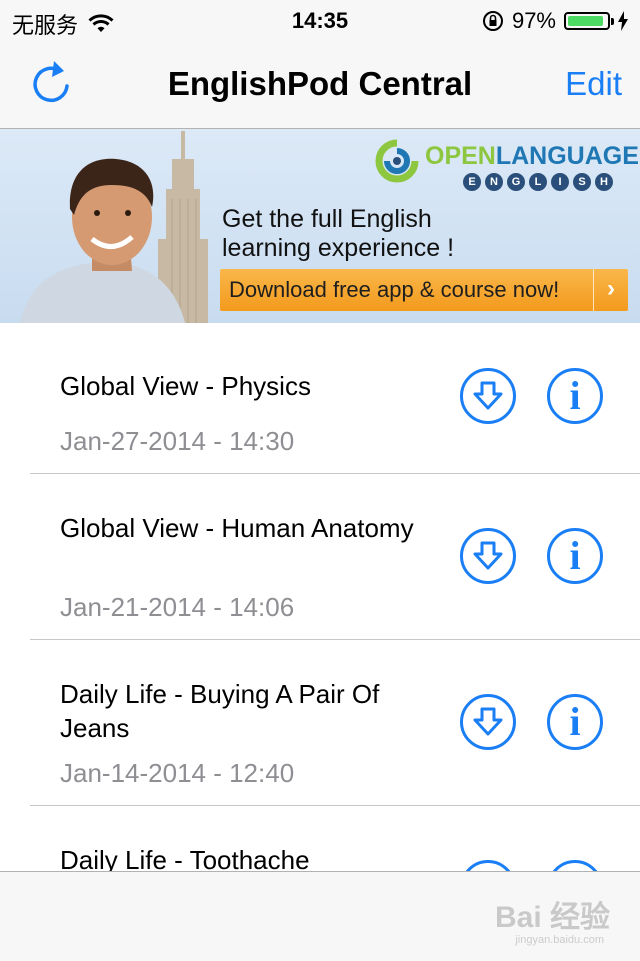 The image size is (640, 961). What do you see at coordinates (320, 916) in the screenshot?
I see `bottom-toolbar: Bai 经验 jingyan.baidu.com` at bounding box center [320, 916].